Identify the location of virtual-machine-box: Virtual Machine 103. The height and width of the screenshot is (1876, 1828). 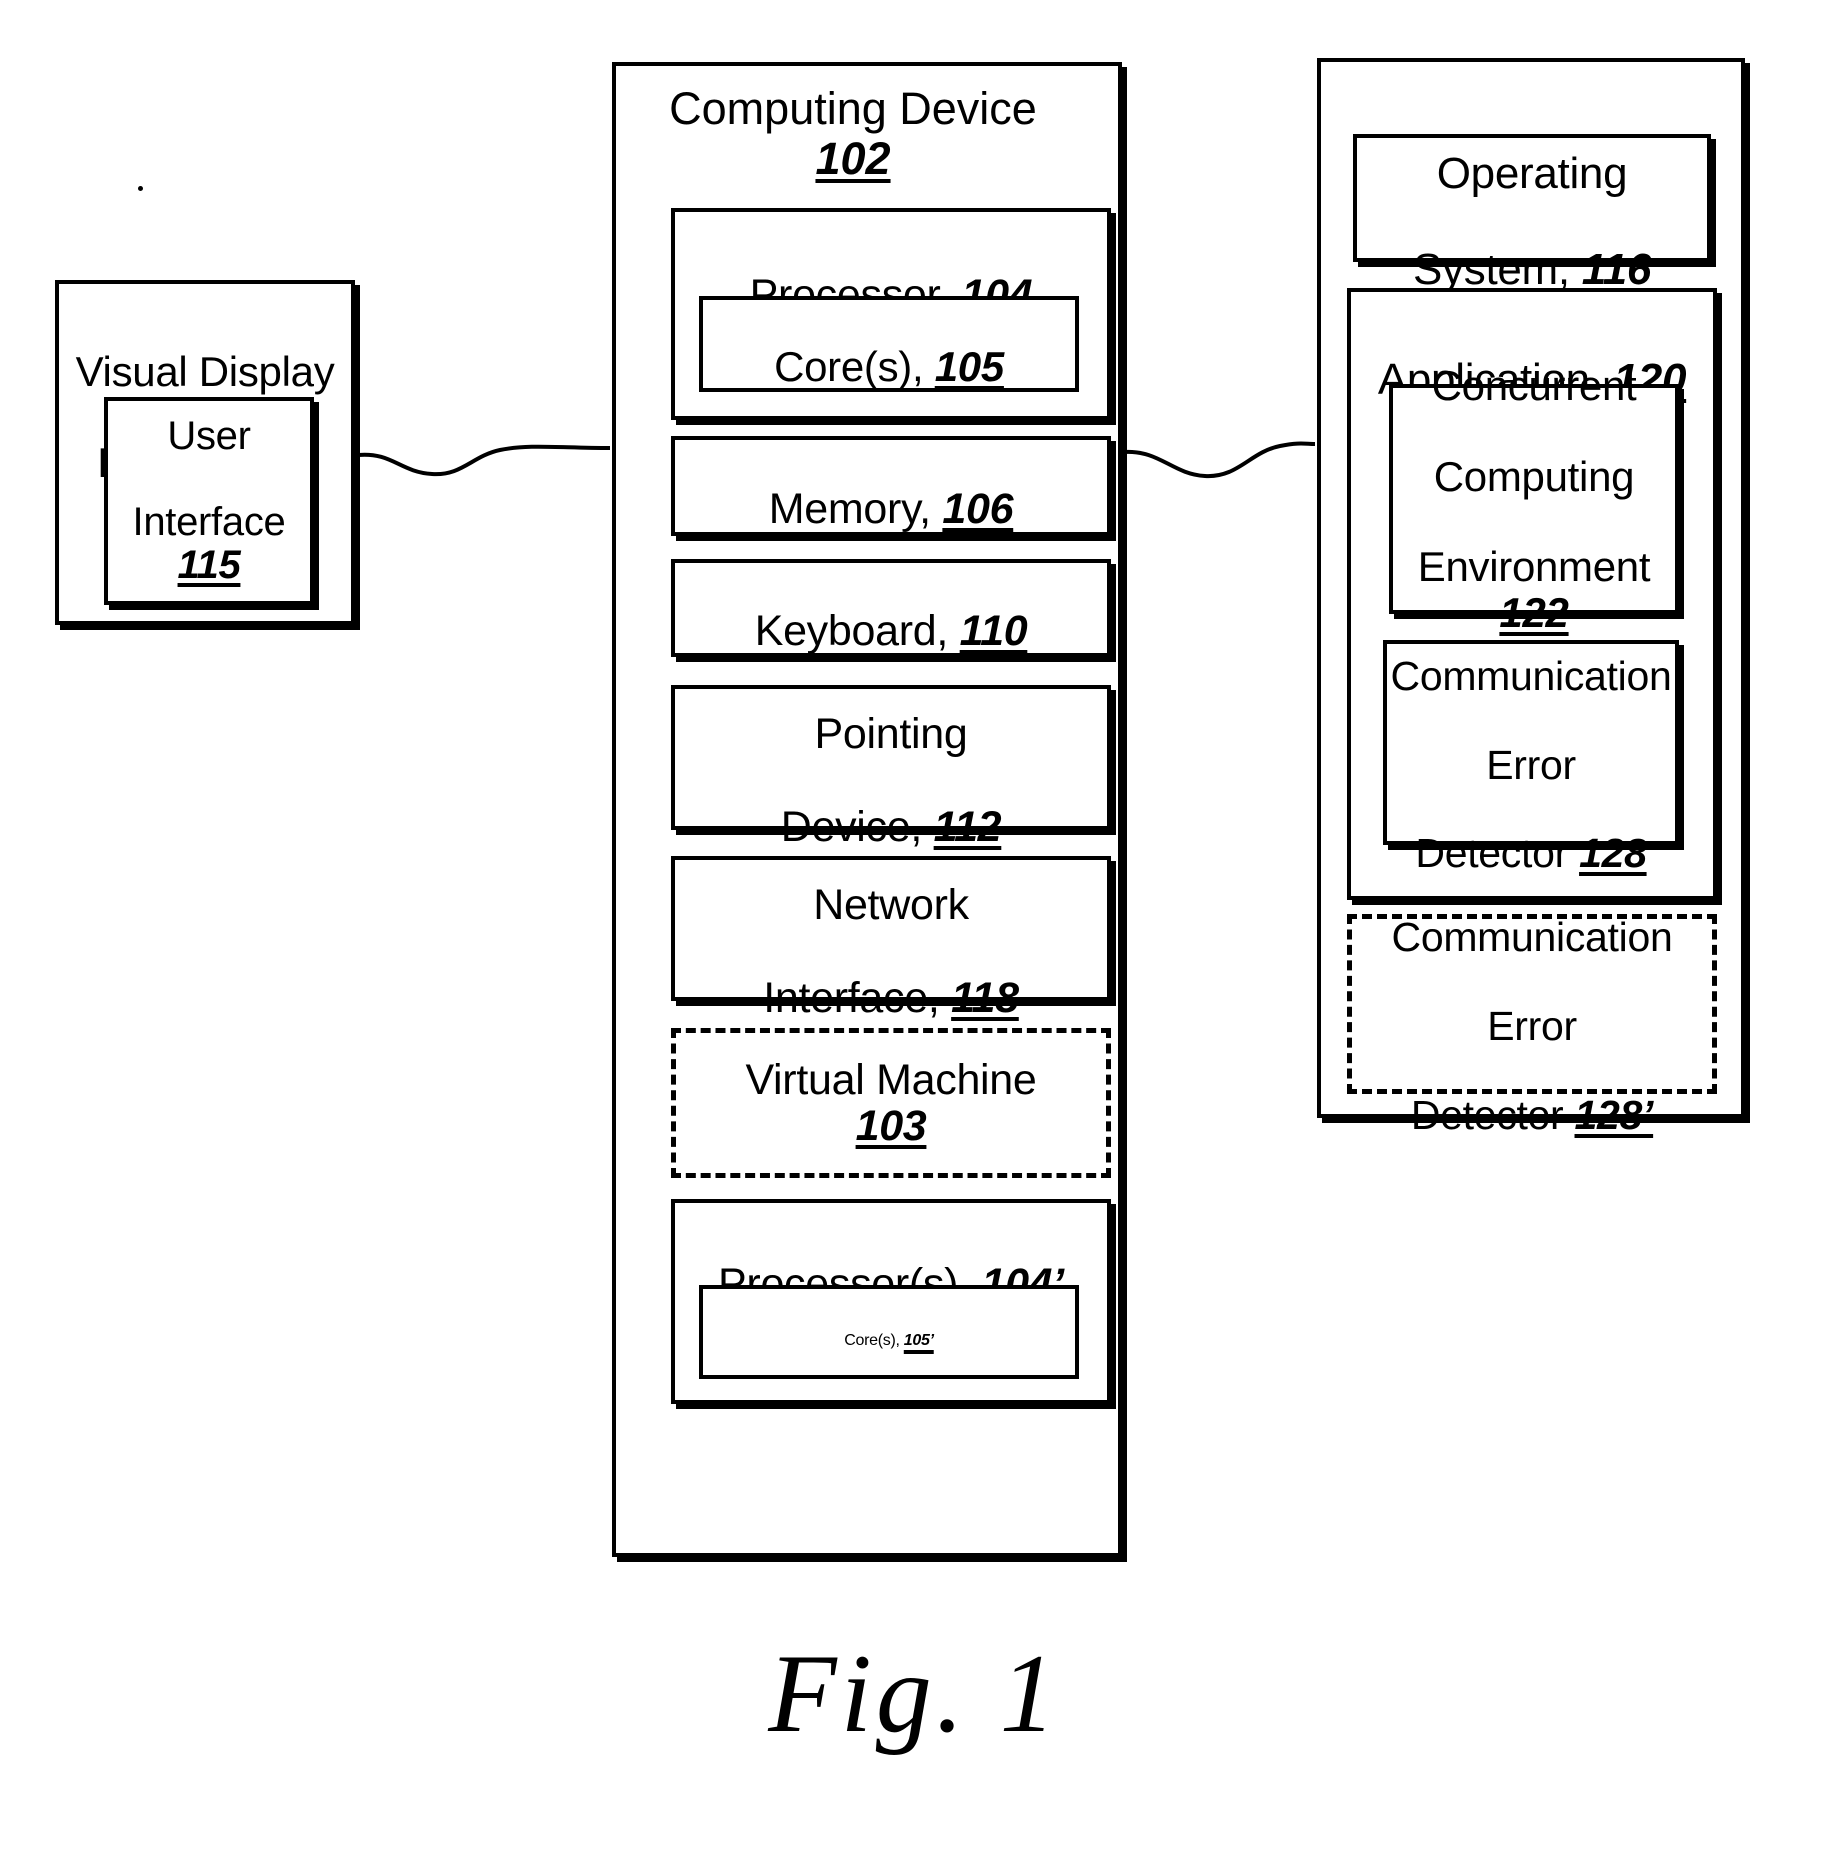
(891, 1103).